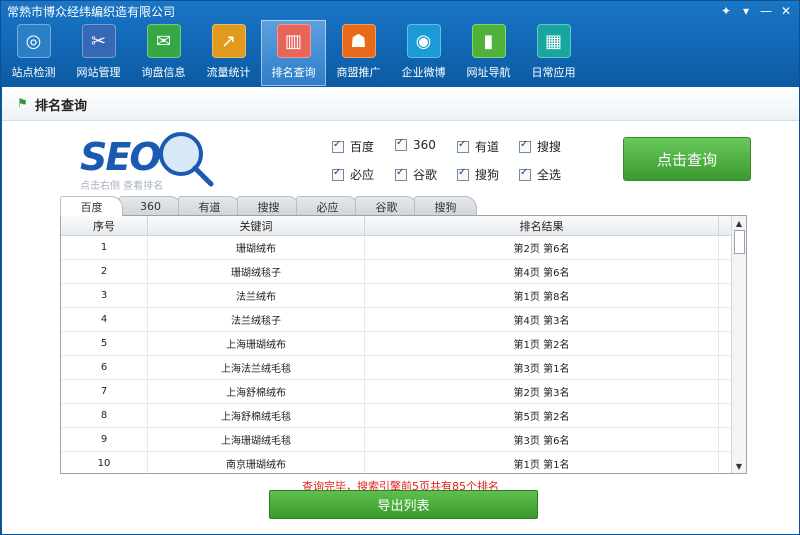 The image size is (800, 535). Describe the element at coordinates (98, 72) in the screenshot. I see `toolbar-item-label: 网站管理` at that location.